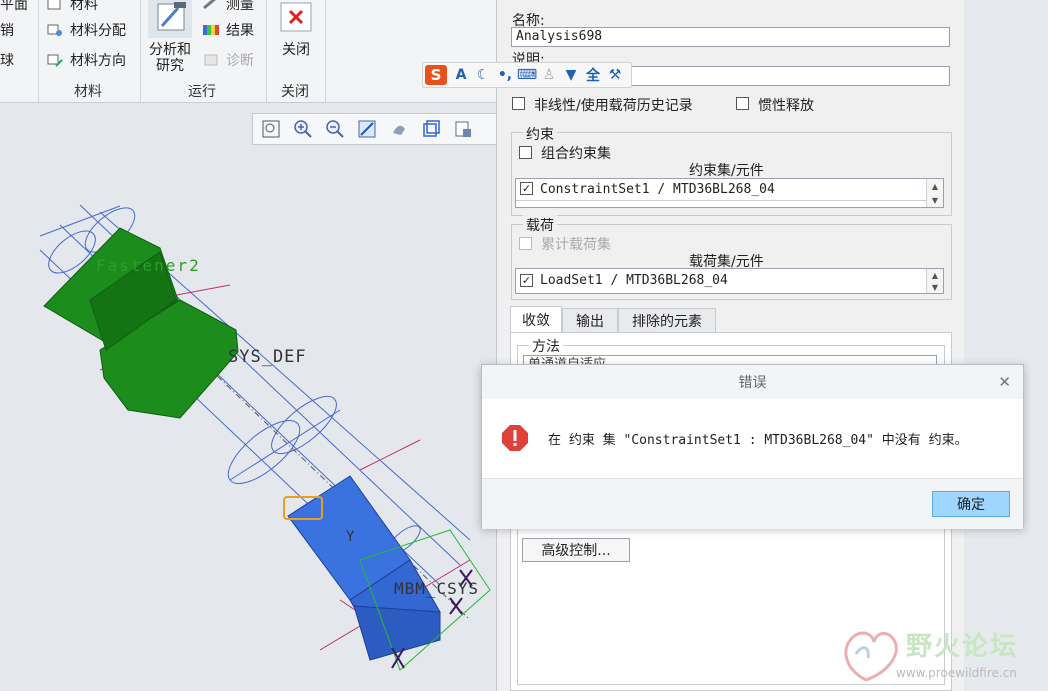  I want to click on ribbon-results-label: 结果, so click(240, 31).